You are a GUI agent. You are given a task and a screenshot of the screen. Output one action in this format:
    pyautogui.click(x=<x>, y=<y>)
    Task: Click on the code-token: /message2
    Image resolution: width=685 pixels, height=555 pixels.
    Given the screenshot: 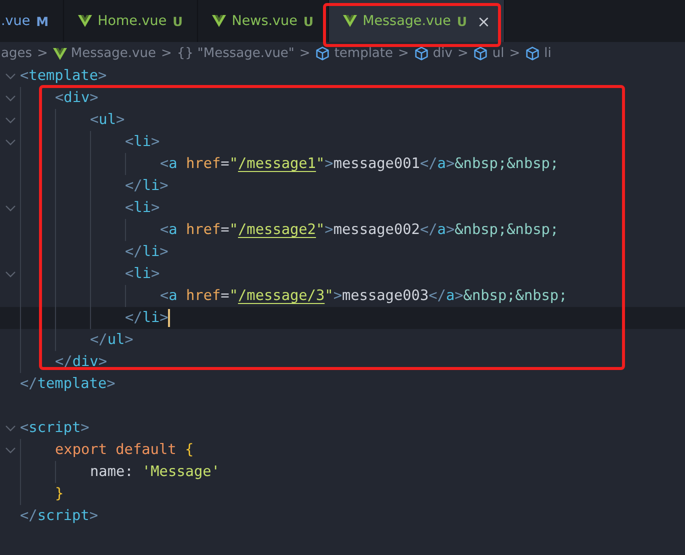 What is the action you would take?
    pyautogui.click(x=277, y=230)
    